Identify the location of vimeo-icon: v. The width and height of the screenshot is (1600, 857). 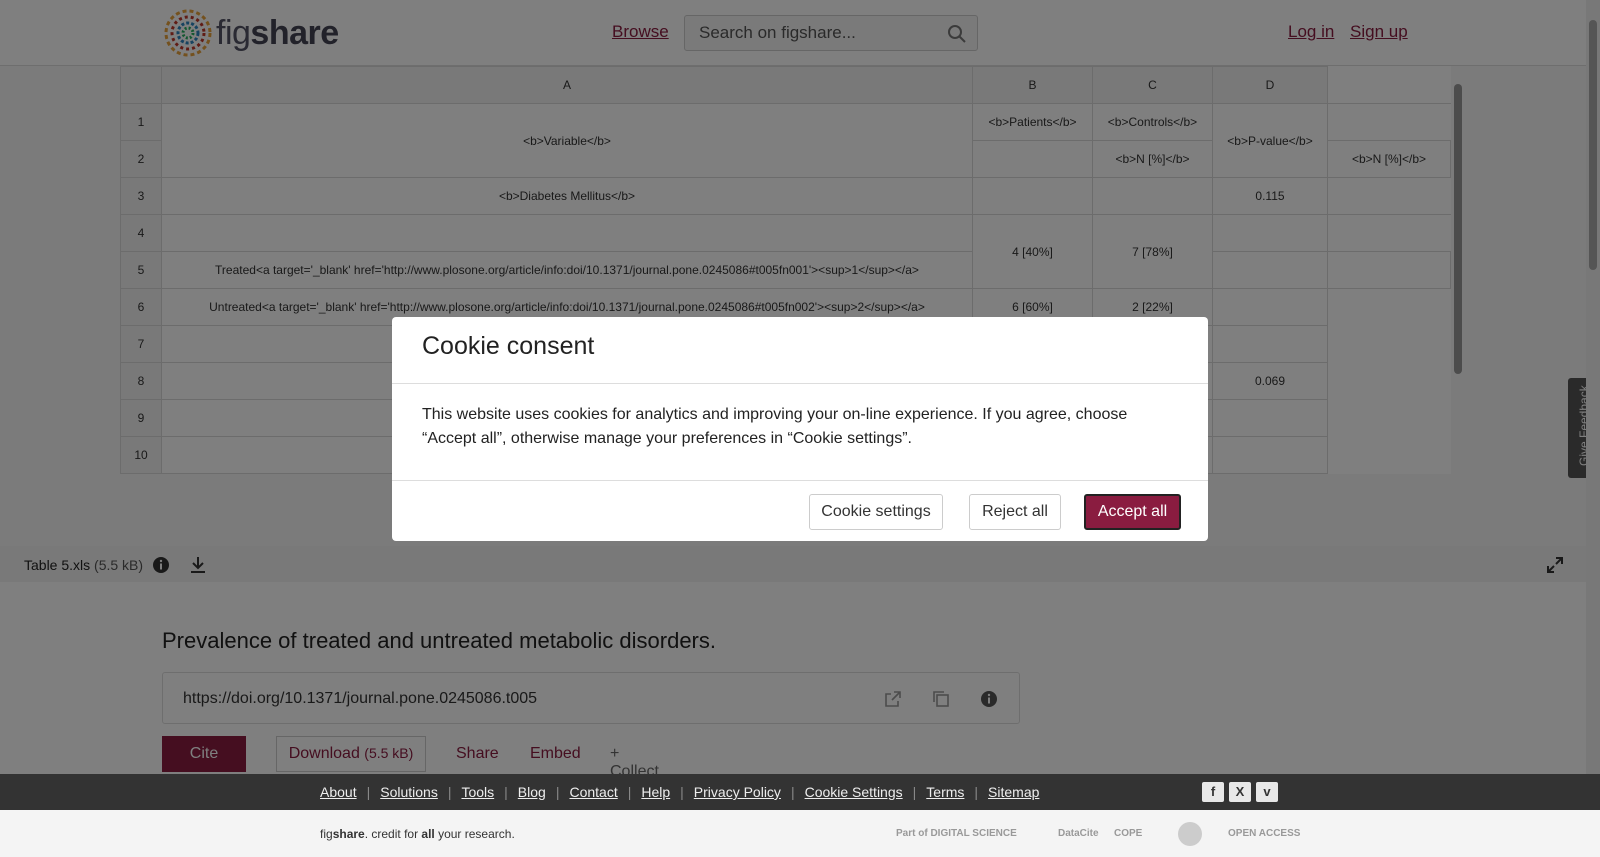
(1267, 792).